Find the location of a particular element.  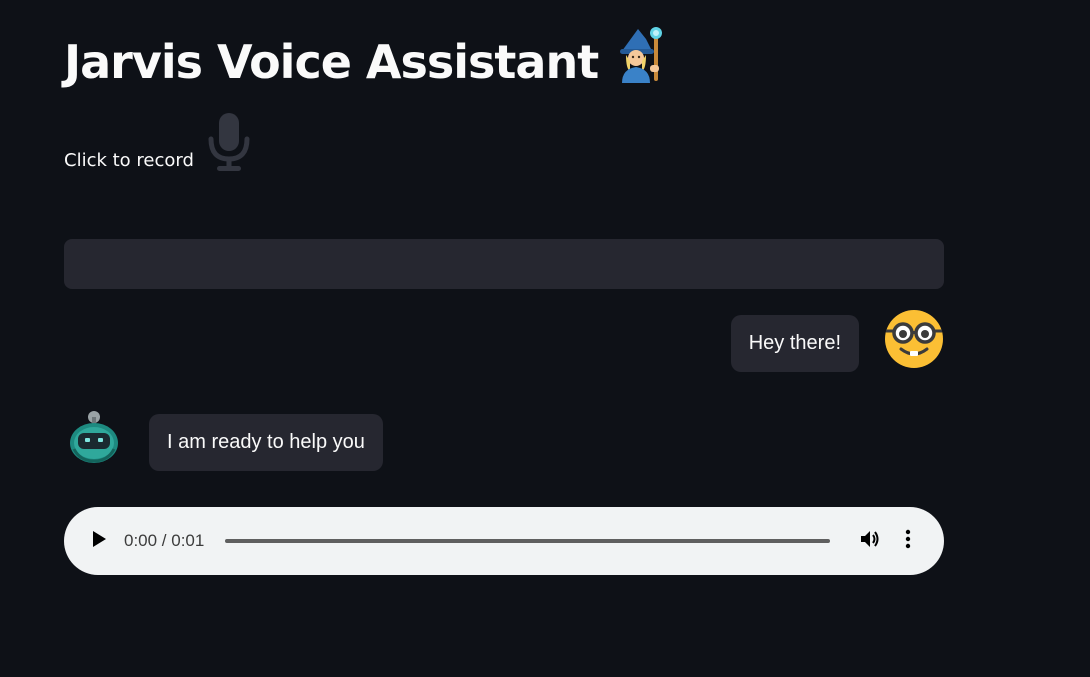

user-message-text: Hey there! is located at coordinates (794, 343).